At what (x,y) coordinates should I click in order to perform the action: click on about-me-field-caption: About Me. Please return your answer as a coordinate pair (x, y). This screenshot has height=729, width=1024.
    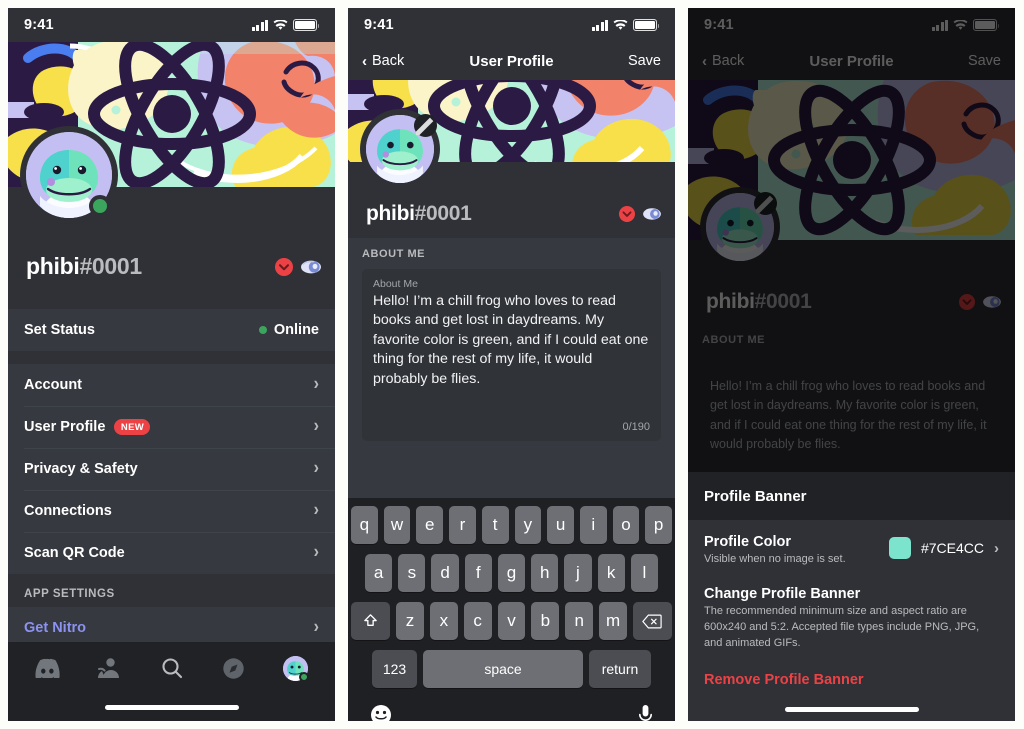
    Looking at the image, I should click on (395, 284).